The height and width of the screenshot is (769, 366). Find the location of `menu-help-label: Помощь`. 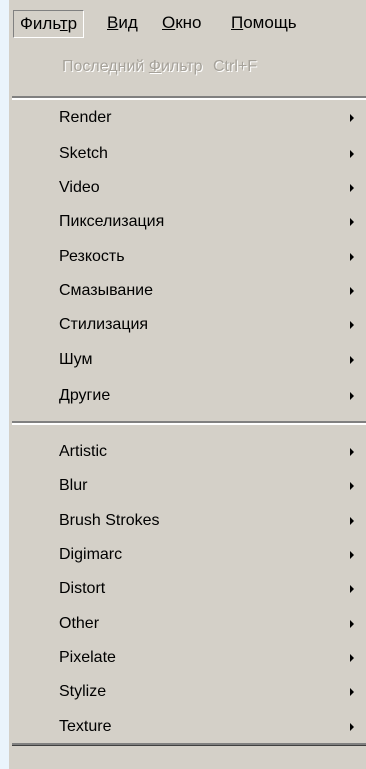

menu-help-label: Помощь is located at coordinates (264, 22).